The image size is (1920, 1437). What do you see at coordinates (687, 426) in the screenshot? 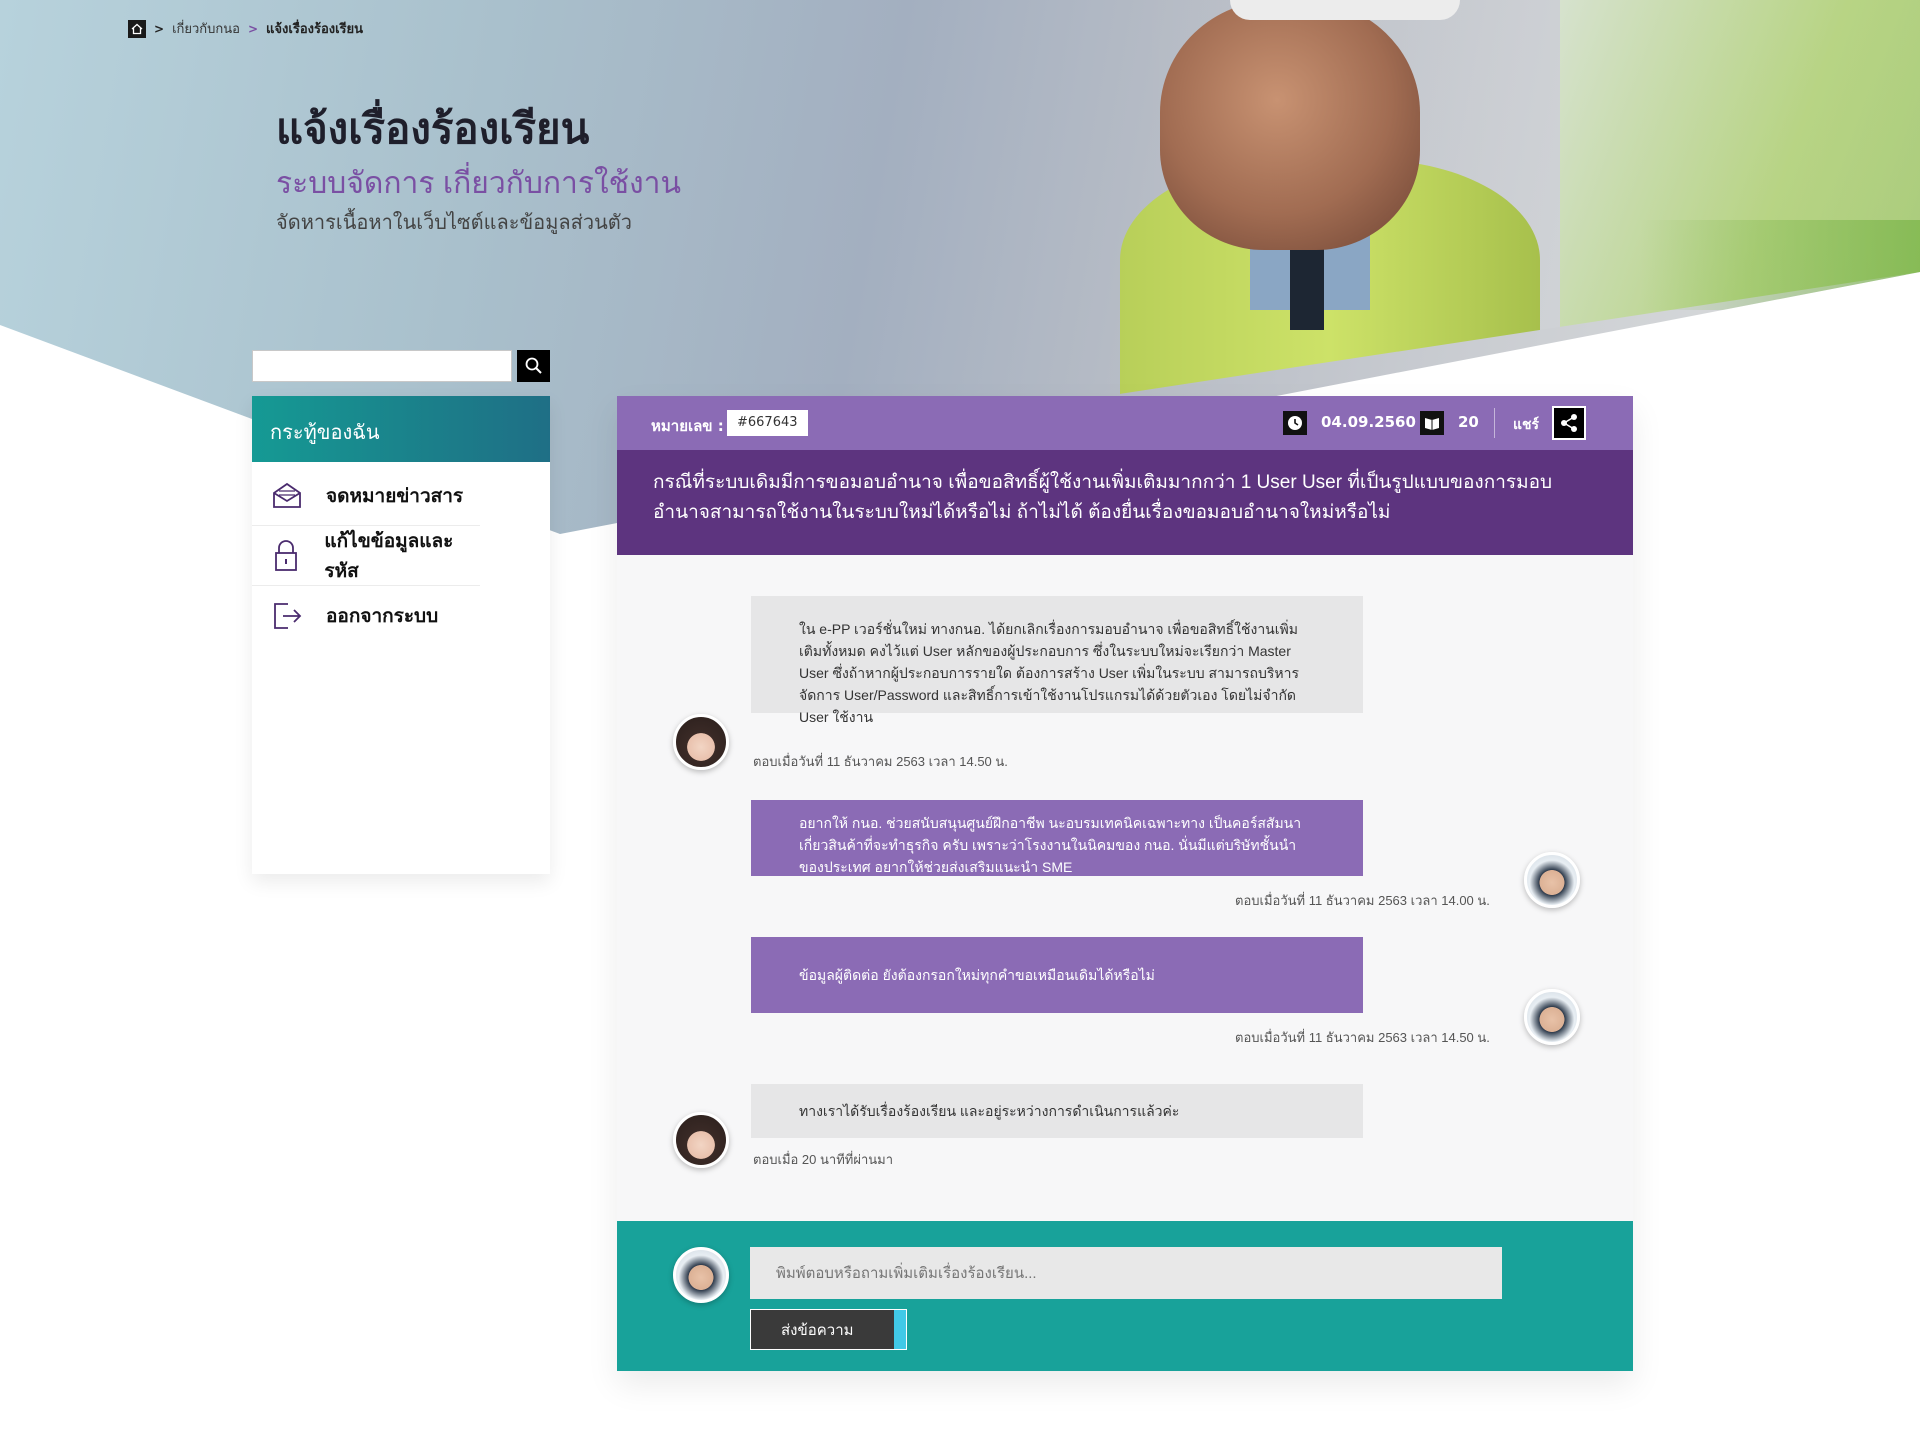
I see `ticket-number-label: หมายเลข :` at bounding box center [687, 426].